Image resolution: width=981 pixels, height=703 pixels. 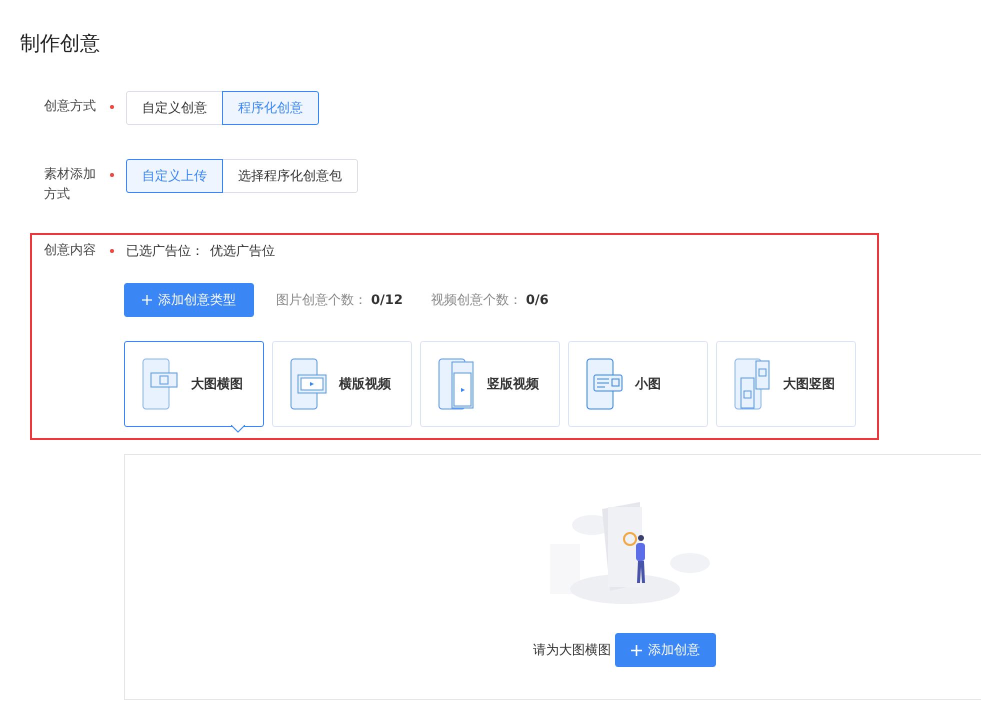 What do you see at coordinates (342, 384) in the screenshot?
I see `creative-type-card: 横版视频` at bounding box center [342, 384].